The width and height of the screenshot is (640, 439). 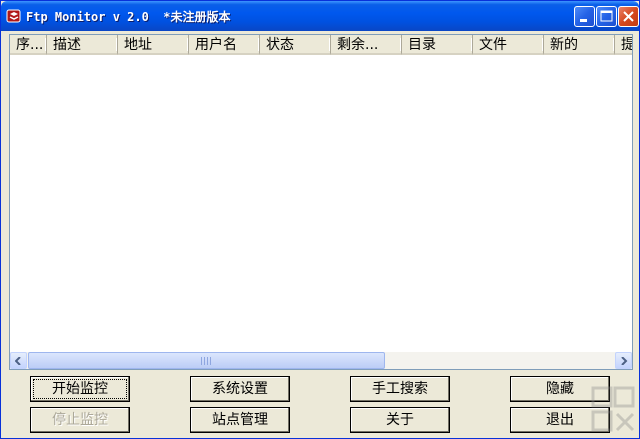 What do you see at coordinates (240, 389) in the screenshot?
I see `system-settings-button: 系统设置` at bounding box center [240, 389].